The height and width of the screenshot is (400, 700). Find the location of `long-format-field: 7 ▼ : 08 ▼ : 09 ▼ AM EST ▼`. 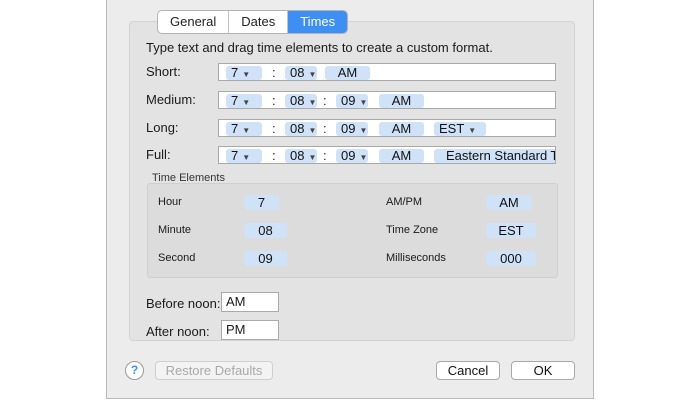

long-format-field: 7 ▼ : 08 ▼ : 09 ▼ AM EST ▼ is located at coordinates (387, 128).